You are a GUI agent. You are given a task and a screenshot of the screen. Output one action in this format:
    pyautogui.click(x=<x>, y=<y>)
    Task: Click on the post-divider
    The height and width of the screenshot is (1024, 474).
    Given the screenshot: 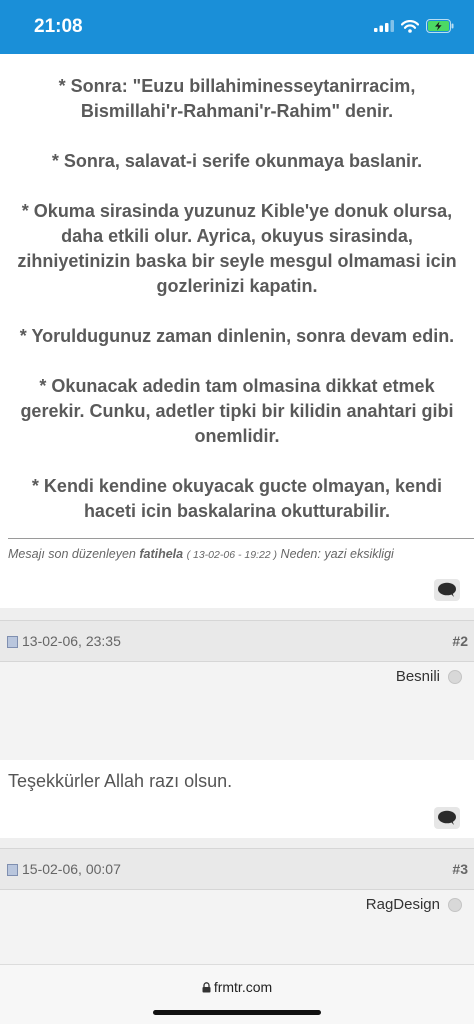 What is the action you would take?
    pyautogui.click(x=241, y=538)
    